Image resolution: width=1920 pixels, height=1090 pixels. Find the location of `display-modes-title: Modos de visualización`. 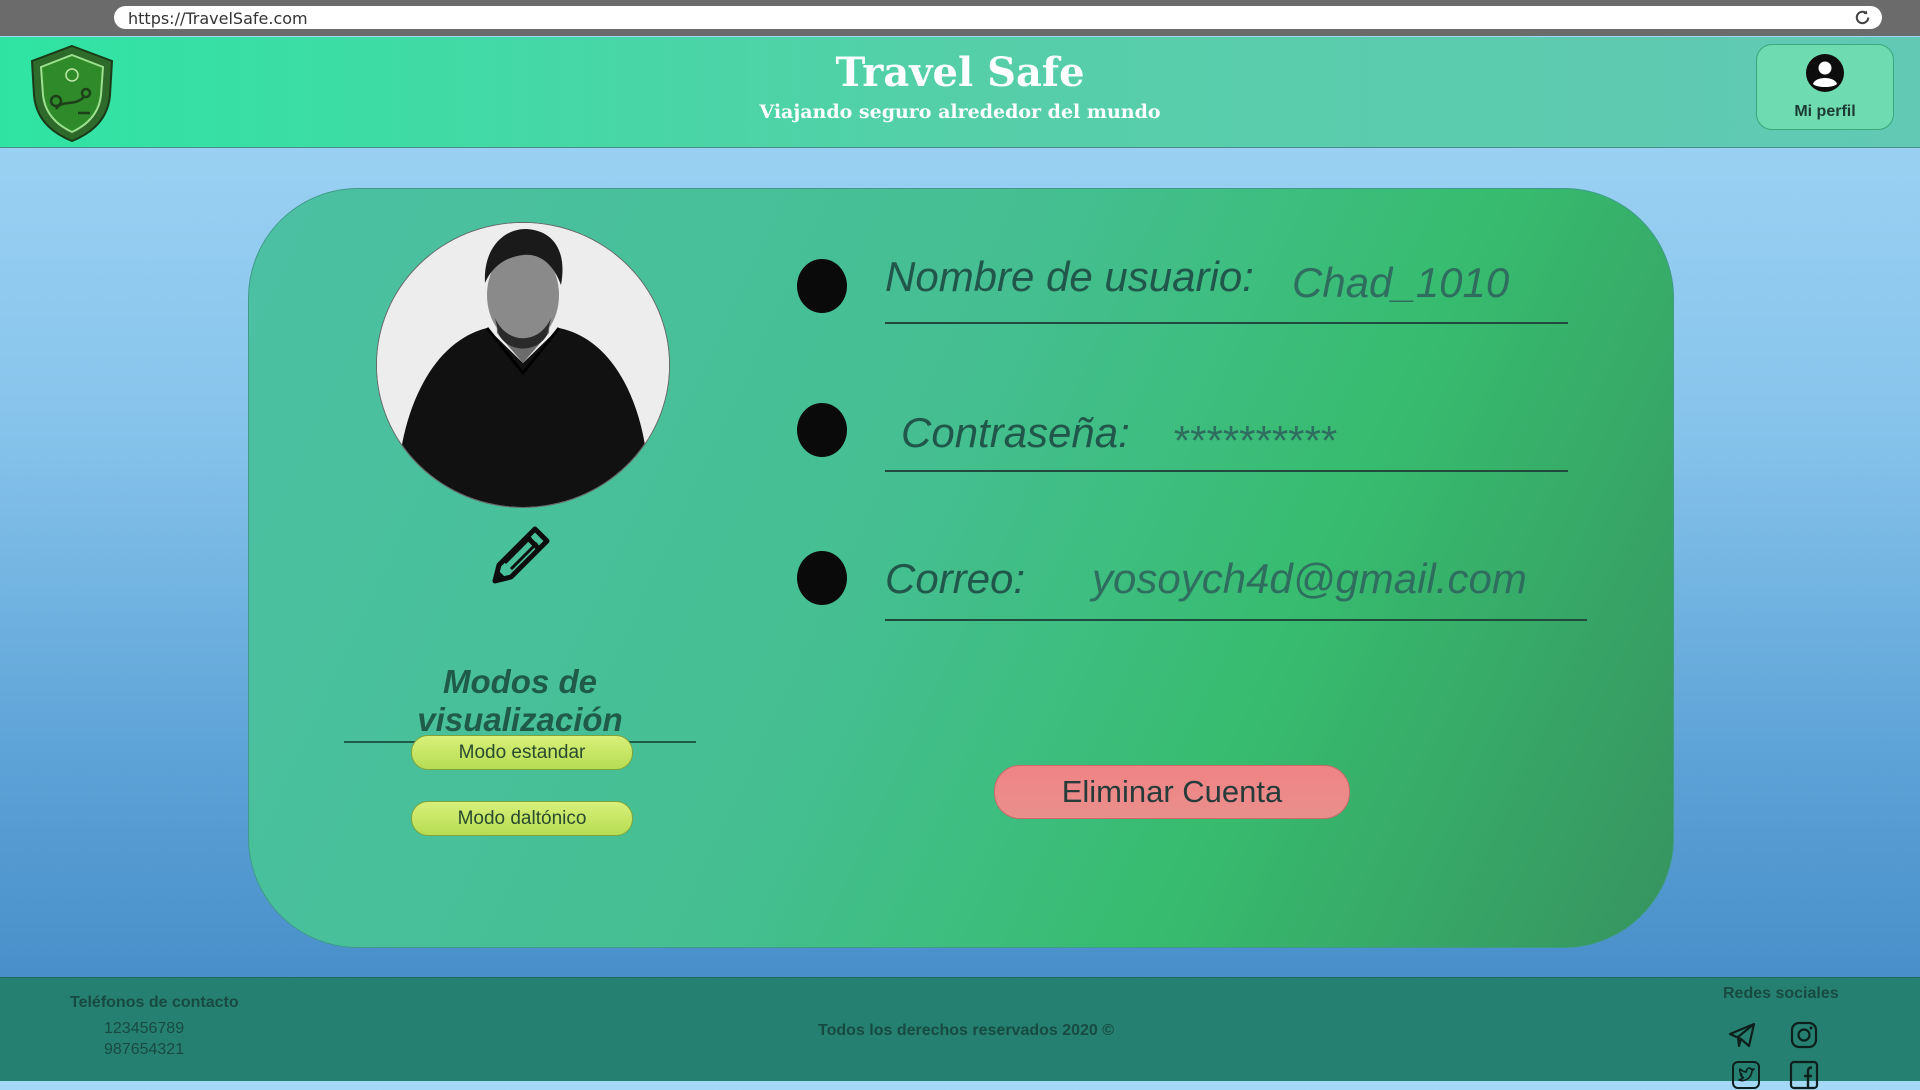

display-modes-title: Modos de visualización is located at coordinates (520, 703).